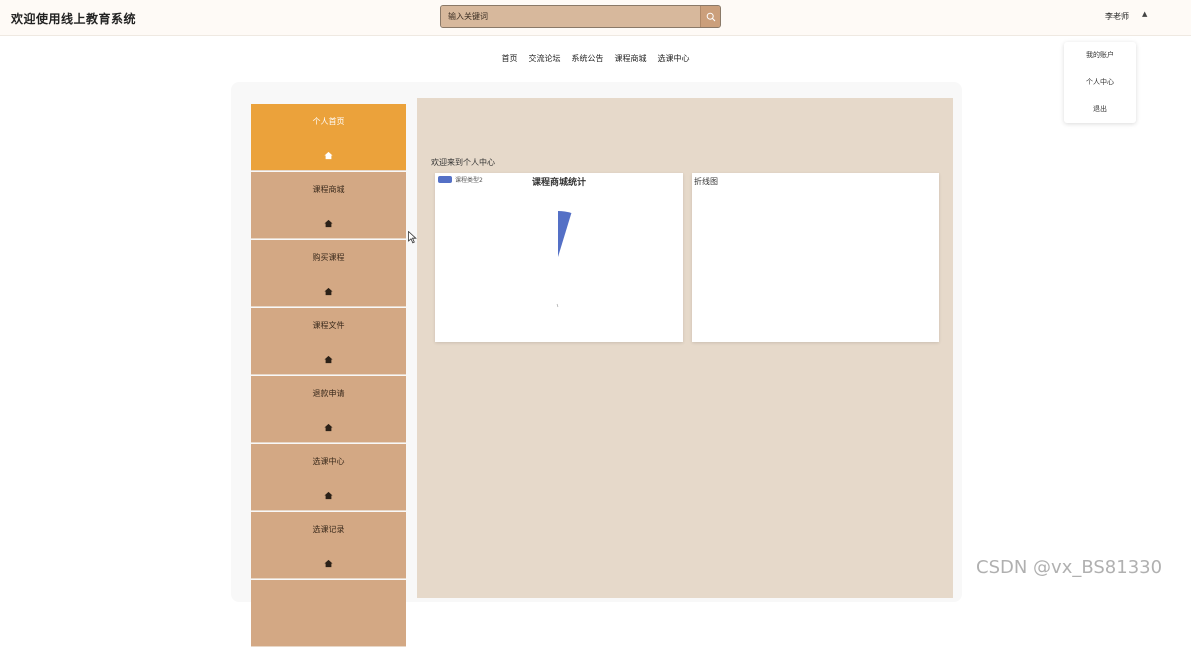 This screenshot has height=647, width=1191. What do you see at coordinates (565, 234) in the screenshot?
I see `pie-slice` at bounding box center [565, 234].